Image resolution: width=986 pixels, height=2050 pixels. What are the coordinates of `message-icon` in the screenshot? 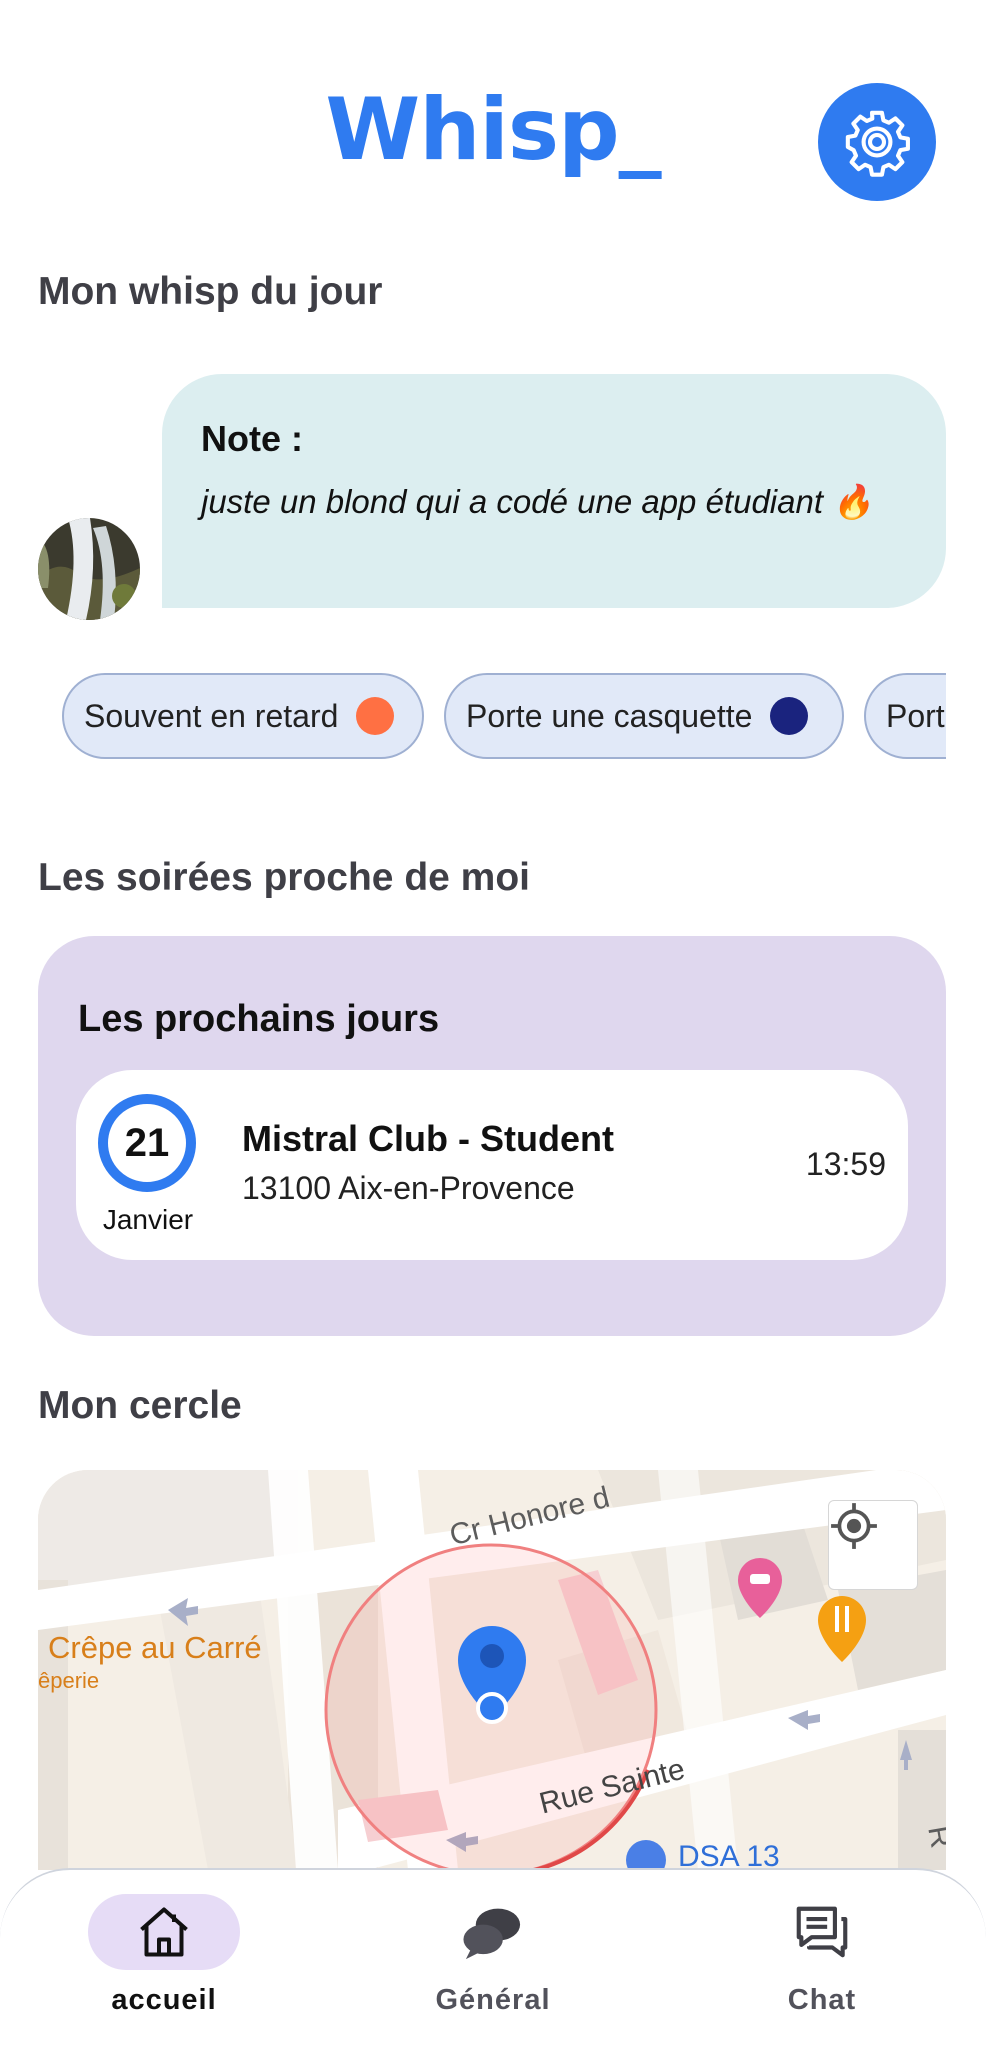 It's located at (822, 1932).